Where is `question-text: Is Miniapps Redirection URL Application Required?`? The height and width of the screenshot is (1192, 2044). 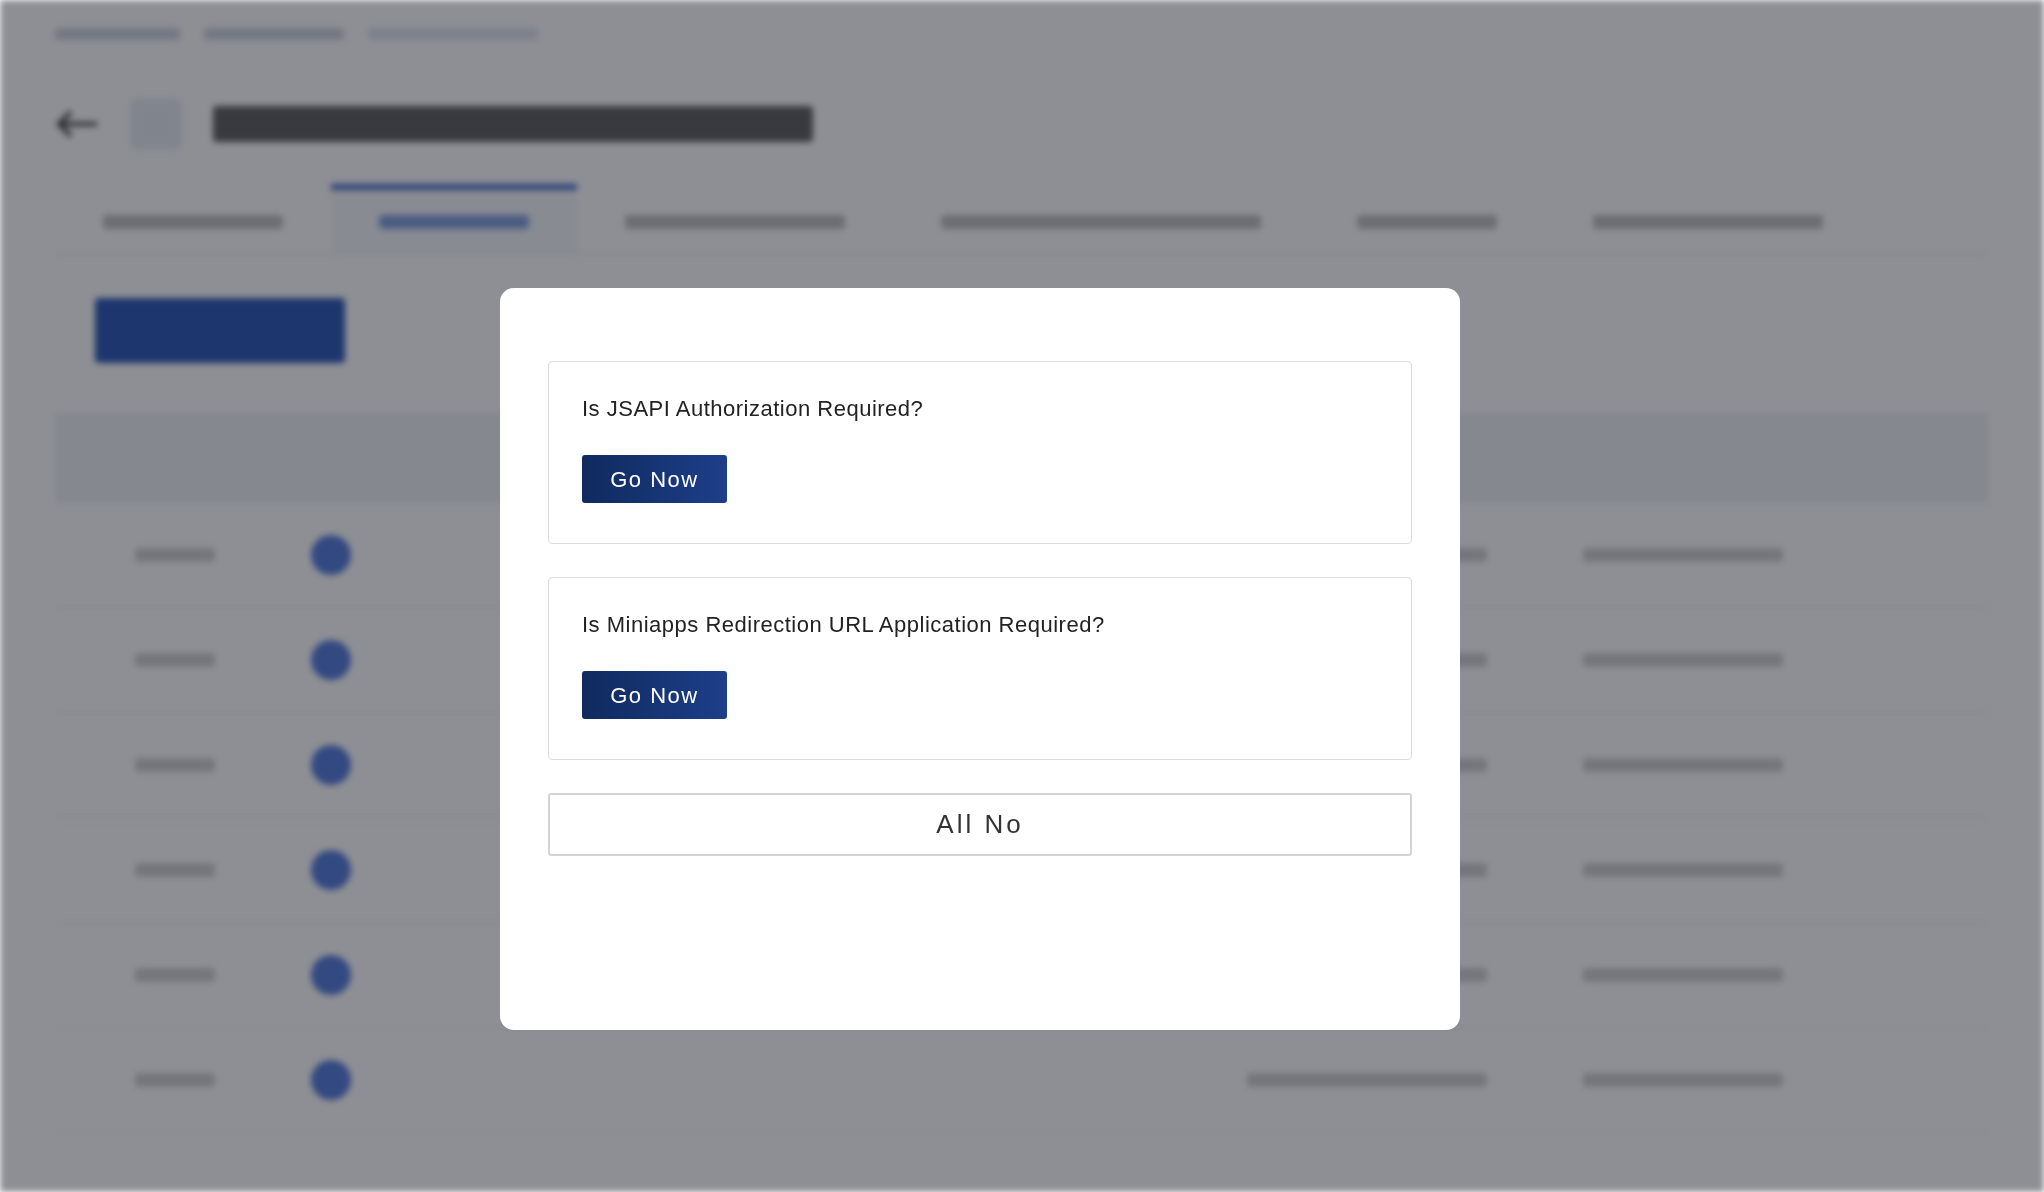 question-text: Is Miniapps Redirection URL Application Required? is located at coordinates (843, 625).